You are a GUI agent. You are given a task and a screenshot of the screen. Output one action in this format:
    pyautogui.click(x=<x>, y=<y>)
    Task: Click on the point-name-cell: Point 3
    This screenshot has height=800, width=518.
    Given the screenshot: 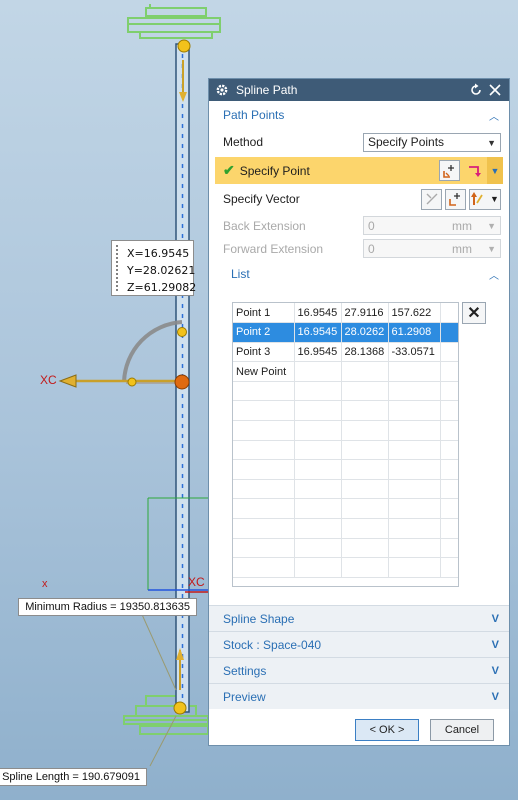 What is the action you would take?
    pyautogui.click(x=264, y=352)
    